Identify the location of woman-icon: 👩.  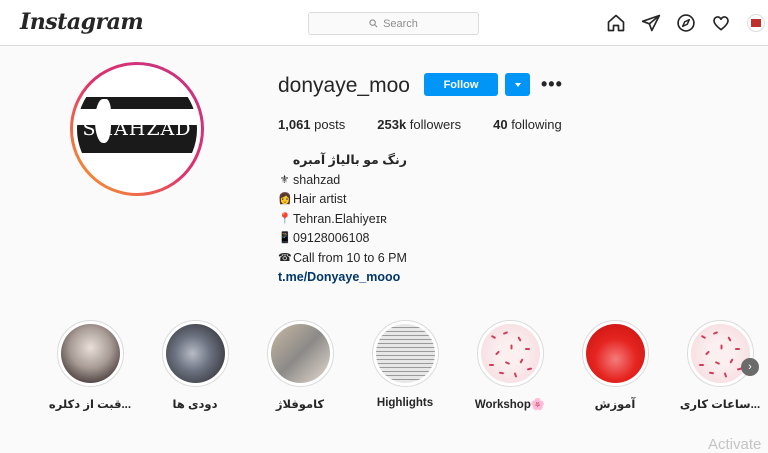
(285, 199).